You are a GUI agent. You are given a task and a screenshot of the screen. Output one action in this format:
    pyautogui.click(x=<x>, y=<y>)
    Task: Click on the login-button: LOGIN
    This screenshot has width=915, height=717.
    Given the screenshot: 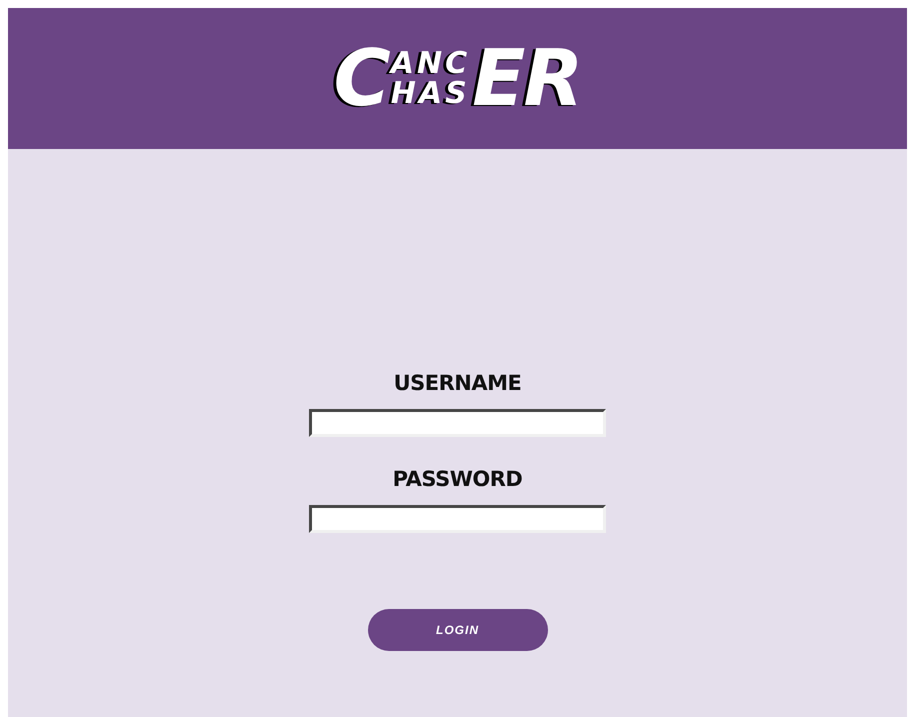 What is the action you would take?
    pyautogui.click(x=458, y=630)
    